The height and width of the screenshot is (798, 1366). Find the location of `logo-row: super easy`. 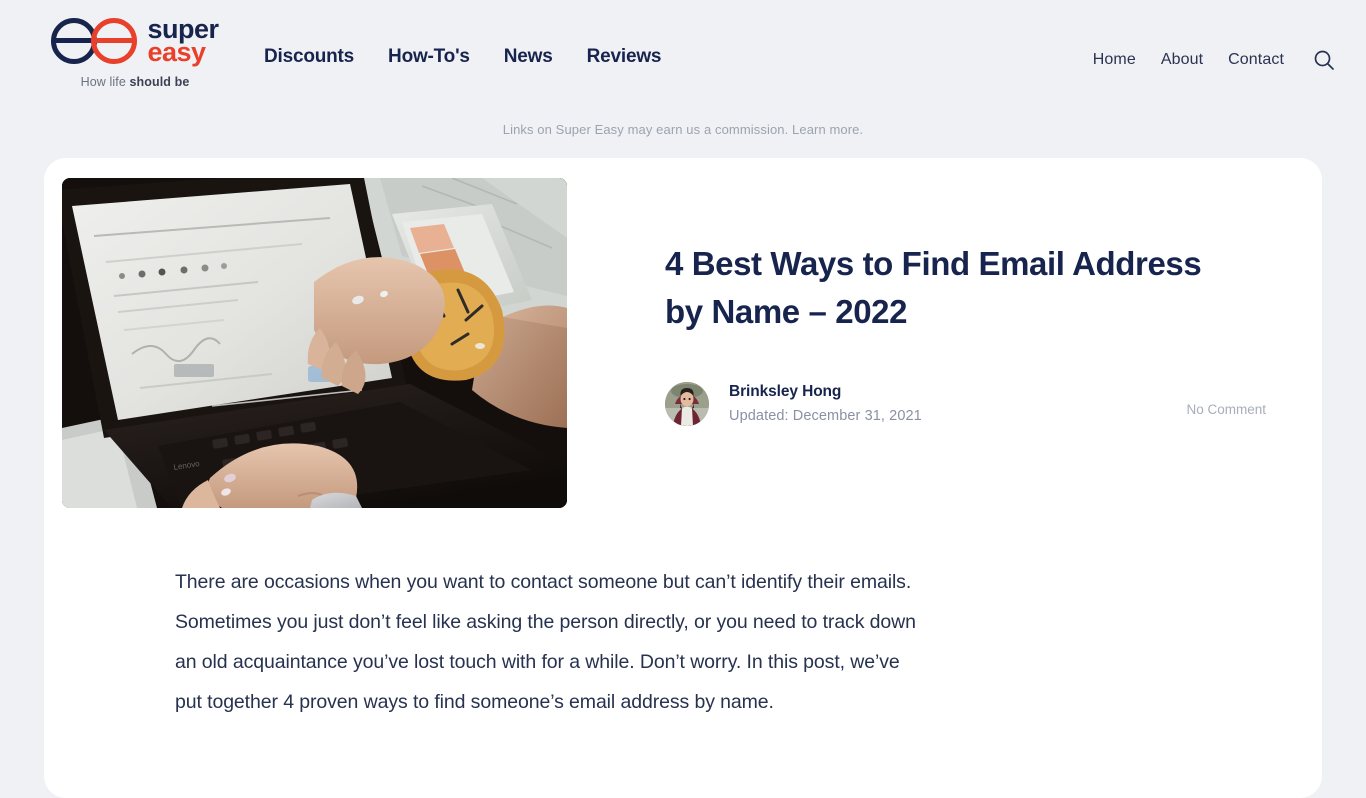

logo-row: super easy is located at coordinates (135, 41).